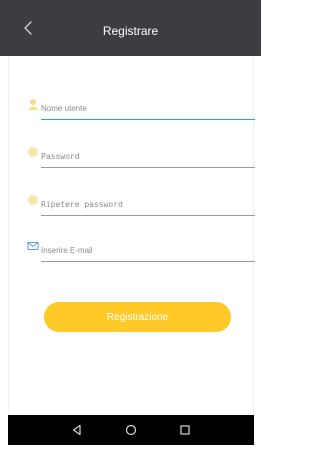 This screenshot has height=469, width=320. What do you see at coordinates (130, 31) in the screenshot?
I see `page-title: Registrare` at bounding box center [130, 31].